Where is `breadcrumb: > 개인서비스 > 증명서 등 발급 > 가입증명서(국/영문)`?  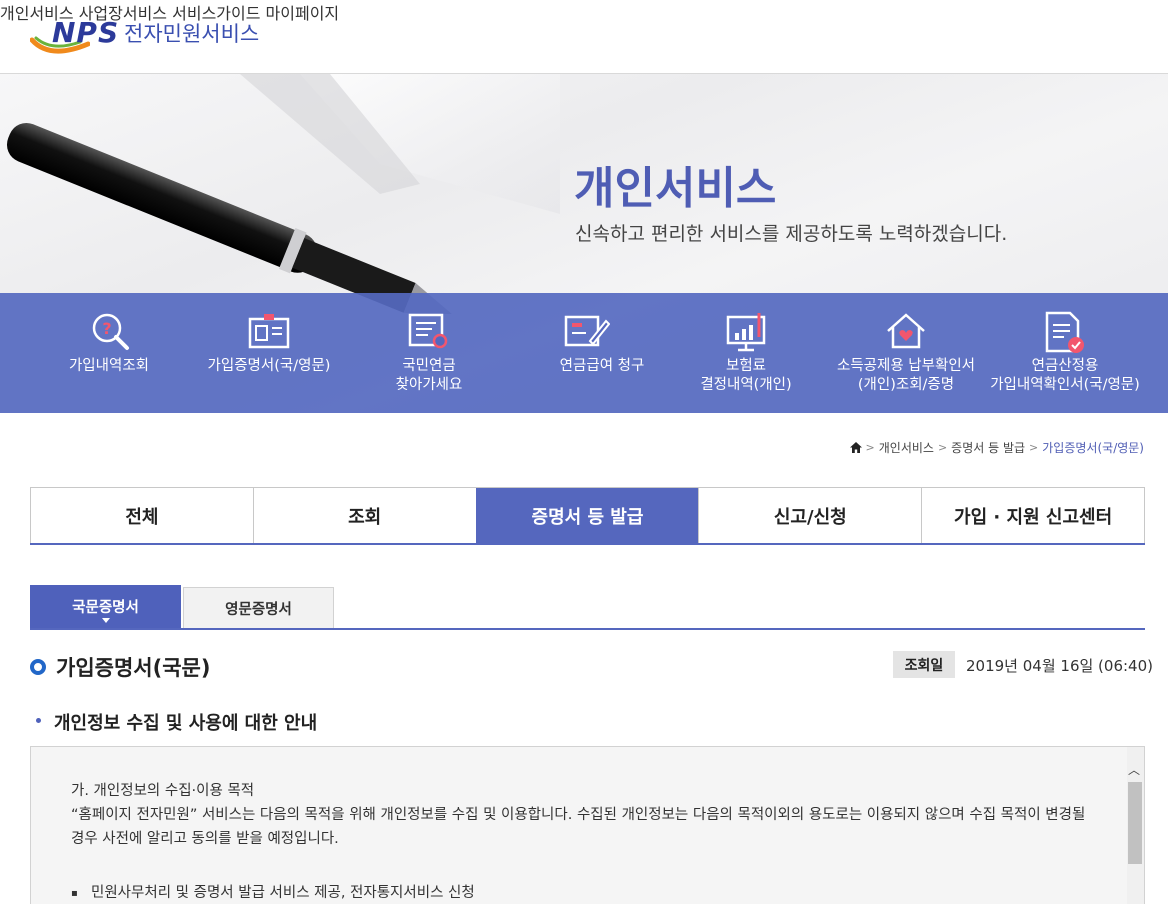 breadcrumb: > 개인서비스 > 증명서 등 발급 > 가입증명서(국/영문) is located at coordinates (996, 447).